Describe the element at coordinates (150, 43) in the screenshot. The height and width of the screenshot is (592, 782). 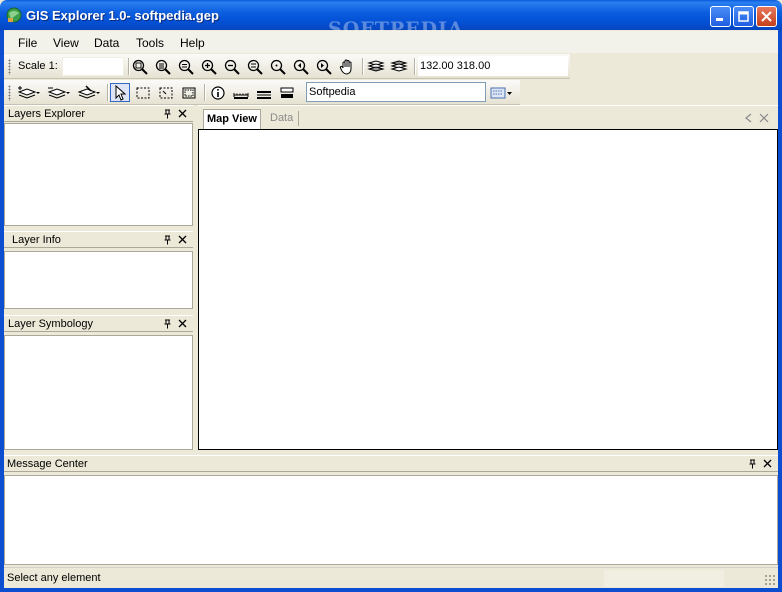
I see `menu-tools: Tools` at that location.